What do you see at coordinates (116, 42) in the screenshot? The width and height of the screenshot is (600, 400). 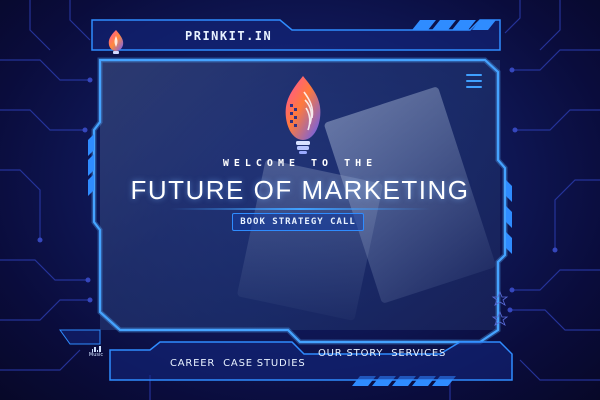 I see `brand-logo-icon` at bounding box center [116, 42].